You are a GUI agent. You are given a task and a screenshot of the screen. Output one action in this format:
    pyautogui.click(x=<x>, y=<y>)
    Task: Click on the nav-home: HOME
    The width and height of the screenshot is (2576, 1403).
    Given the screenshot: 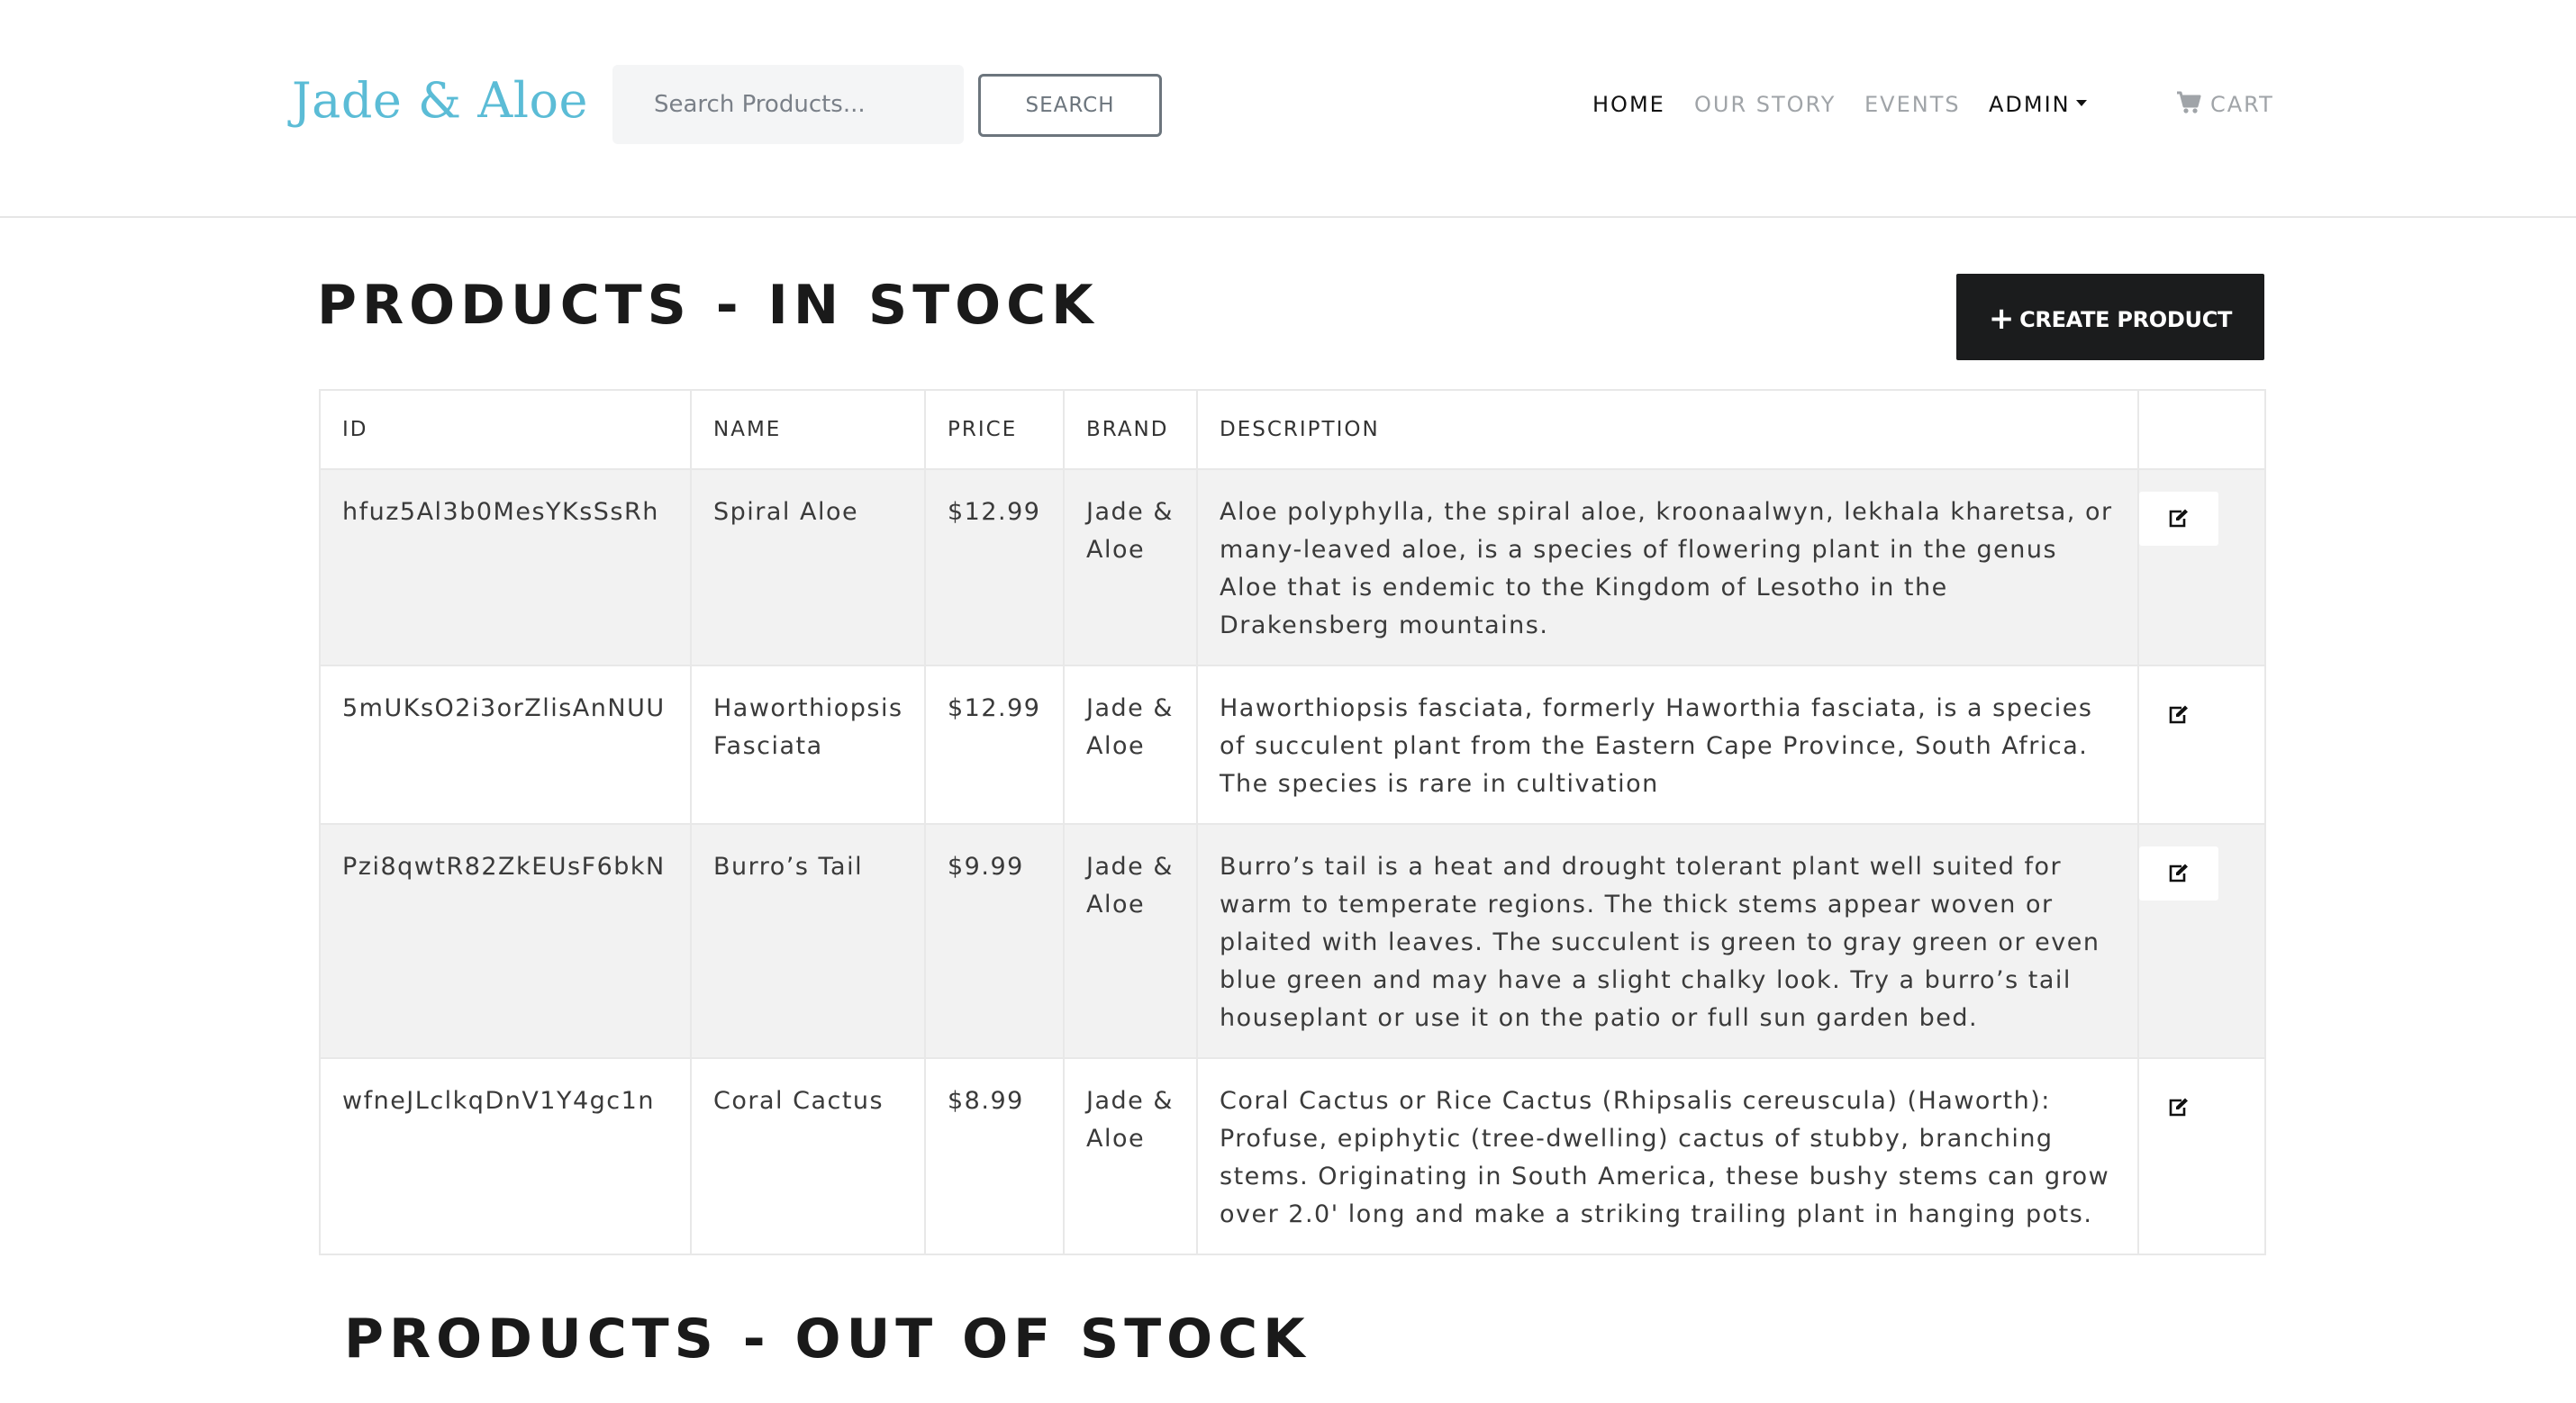 What is the action you would take?
    pyautogui.click(x=1628, y=104)
    